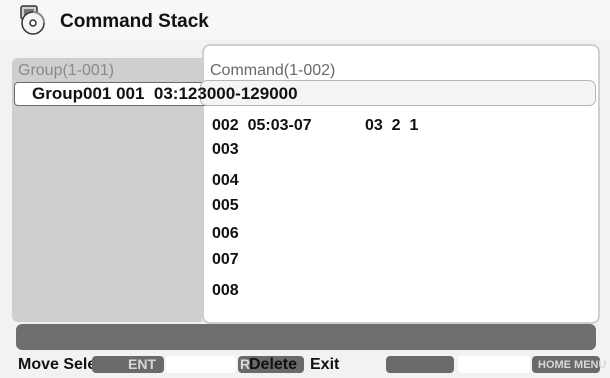  I want to click on enter-key-label: ENT, so click(142, 364).